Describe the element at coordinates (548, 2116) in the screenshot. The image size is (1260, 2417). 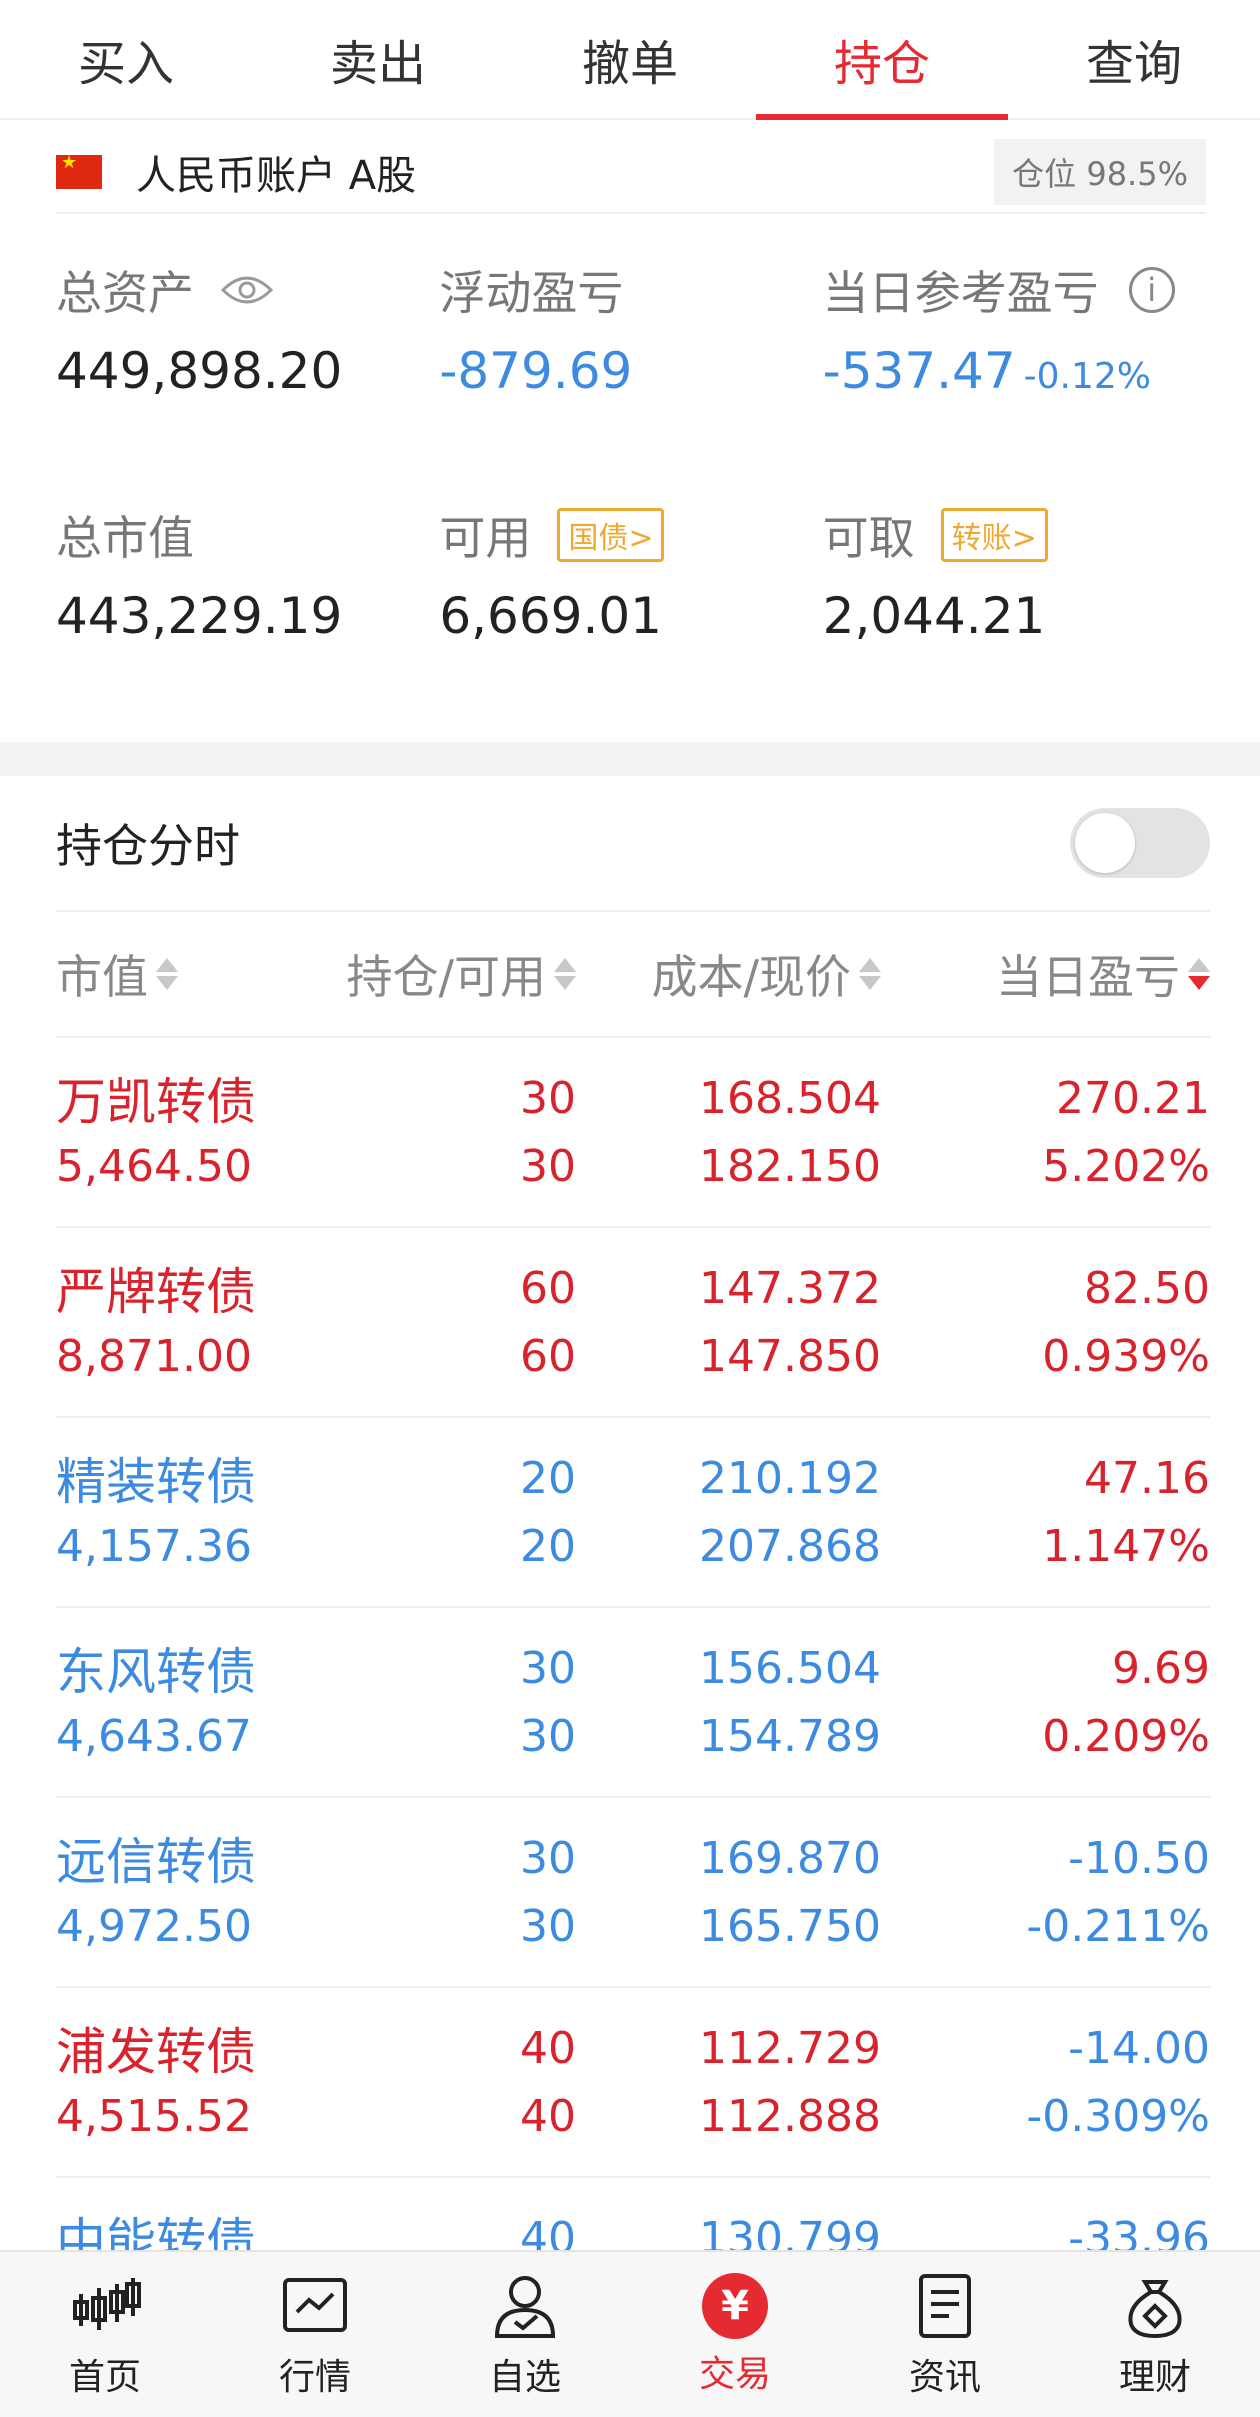
I see `available-qty: 40` at that location.